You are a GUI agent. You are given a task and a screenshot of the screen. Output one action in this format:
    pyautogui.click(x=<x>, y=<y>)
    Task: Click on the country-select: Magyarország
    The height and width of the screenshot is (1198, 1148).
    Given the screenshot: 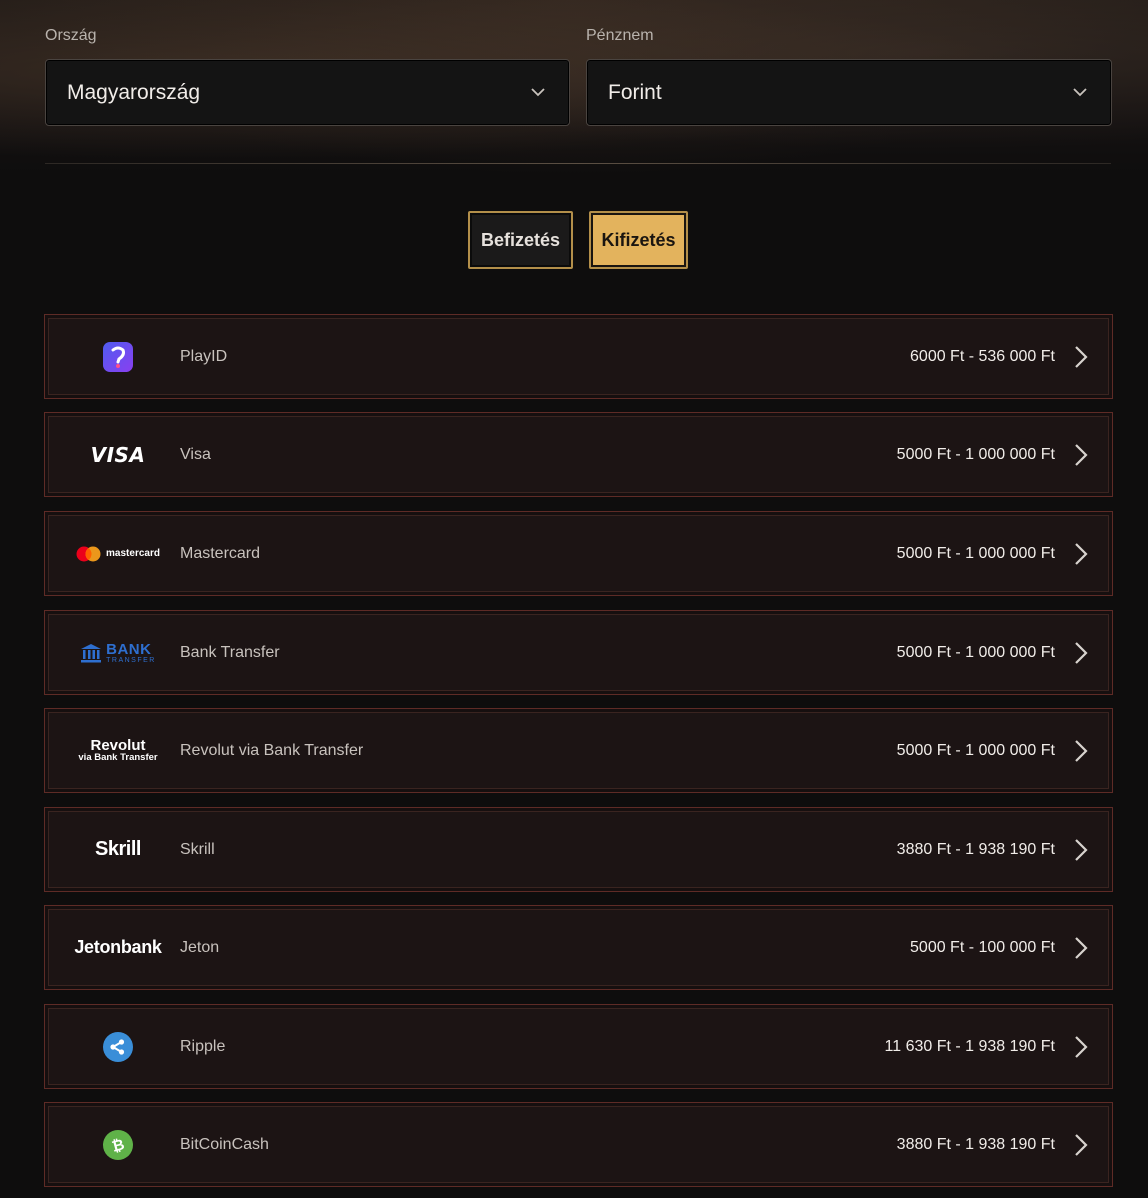 What is the action you would take?
    pyautogui.click(x=307, y=92)
    